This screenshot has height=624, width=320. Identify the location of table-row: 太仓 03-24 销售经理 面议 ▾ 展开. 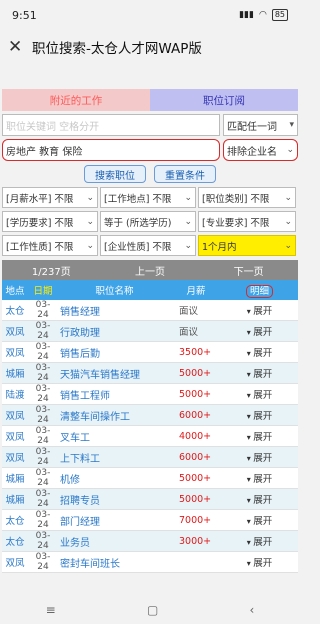
(150, 311).